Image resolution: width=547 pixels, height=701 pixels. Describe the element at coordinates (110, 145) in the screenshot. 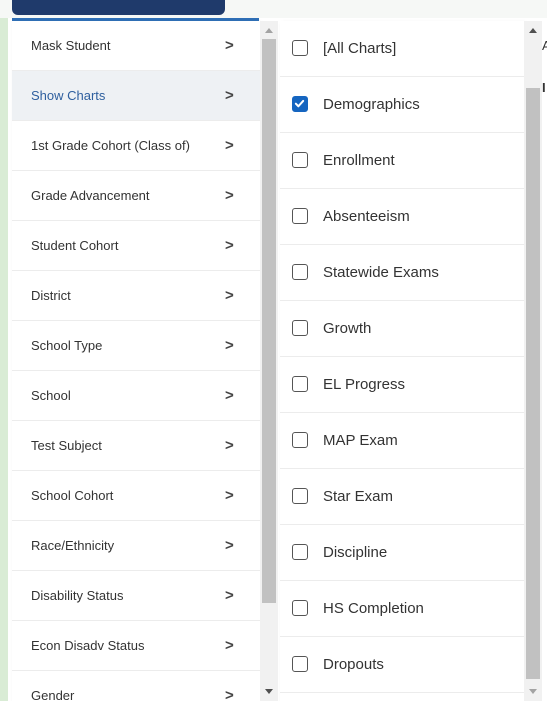

I see `filter-menu-item-label: 1st Grade Cohort (Class of)` at that location.